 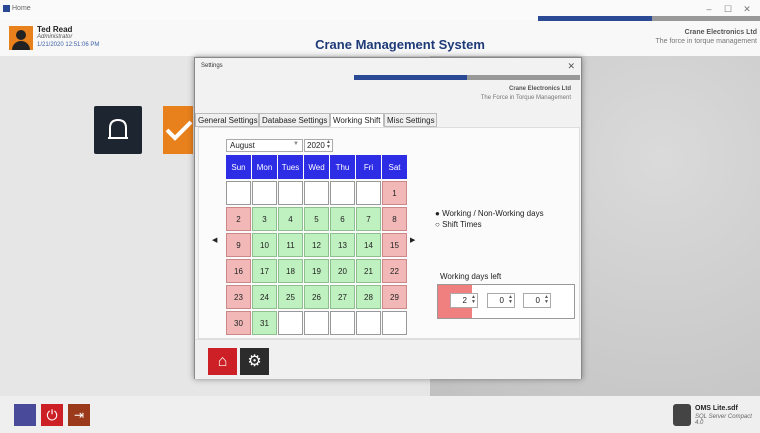 I want to click on days-stepper-1: 2 ▲ ▼, so click(x=464, y=300).